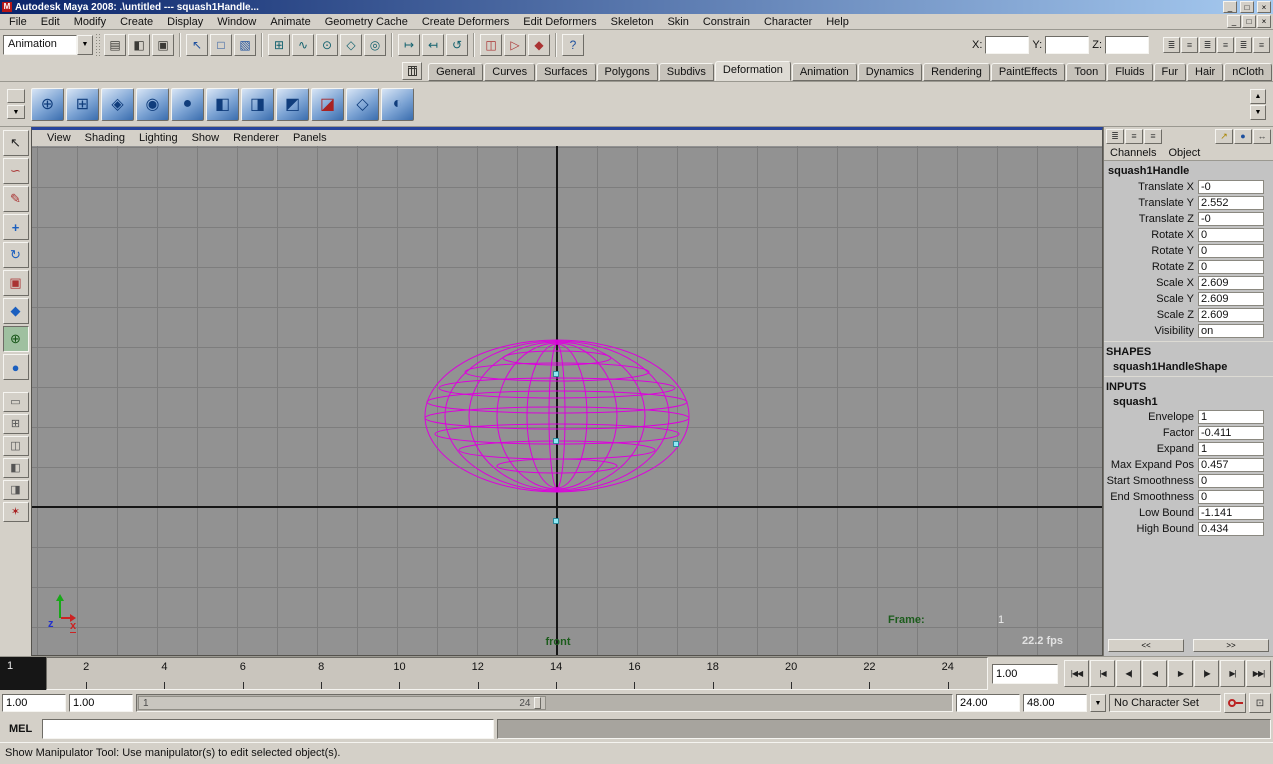 The height and width of the screenshot is (764, 1273). What do you see at coordinates (1146, 645) in the screenshot?
I see `collapse-pane-button: <<` at bounding box center [1146, 645].